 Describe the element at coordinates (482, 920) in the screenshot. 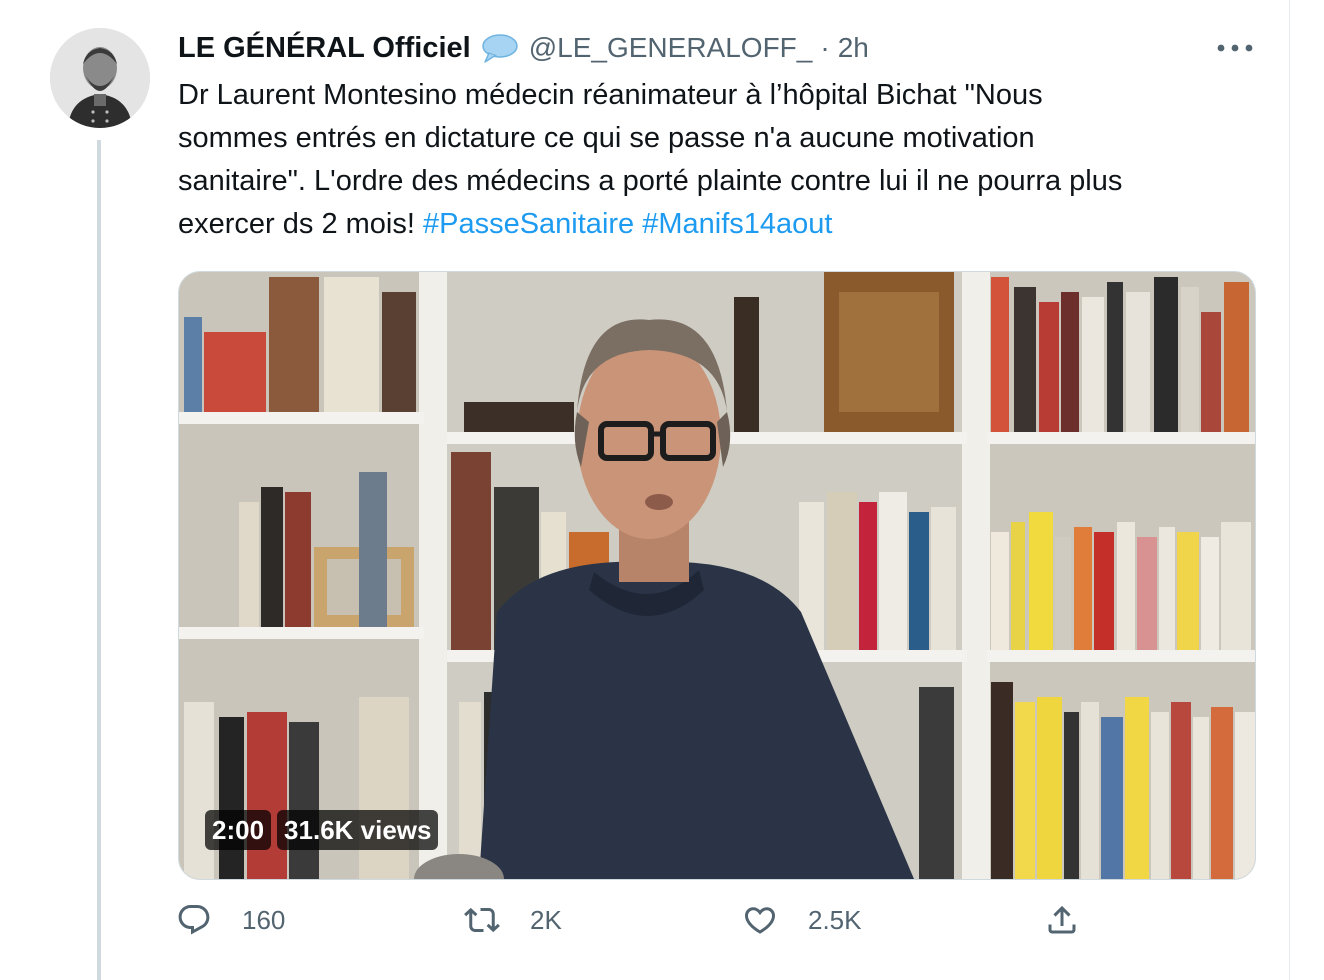

I see `retweet-icon` at that location.